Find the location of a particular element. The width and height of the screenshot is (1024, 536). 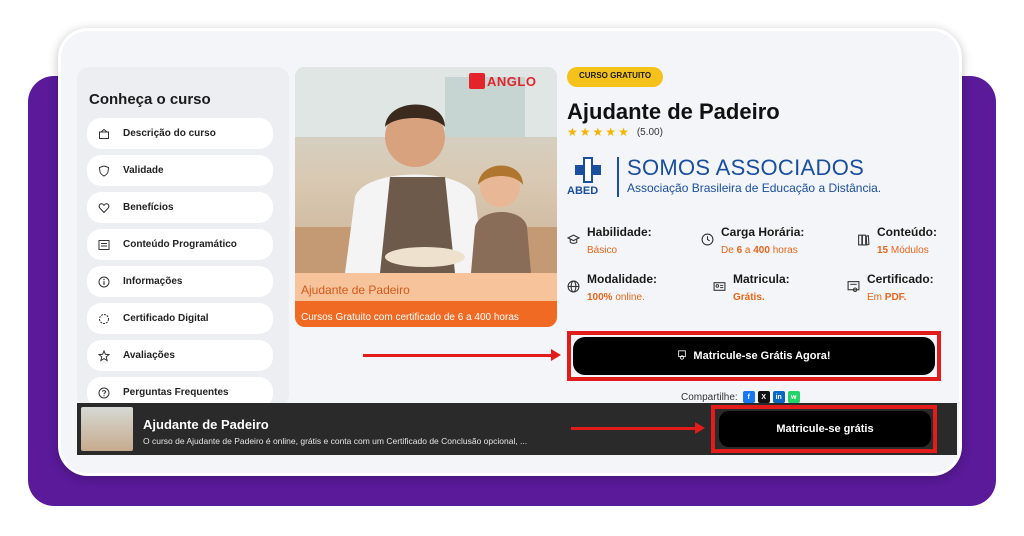

x-share-button: X is located at coordinates (763, 397).